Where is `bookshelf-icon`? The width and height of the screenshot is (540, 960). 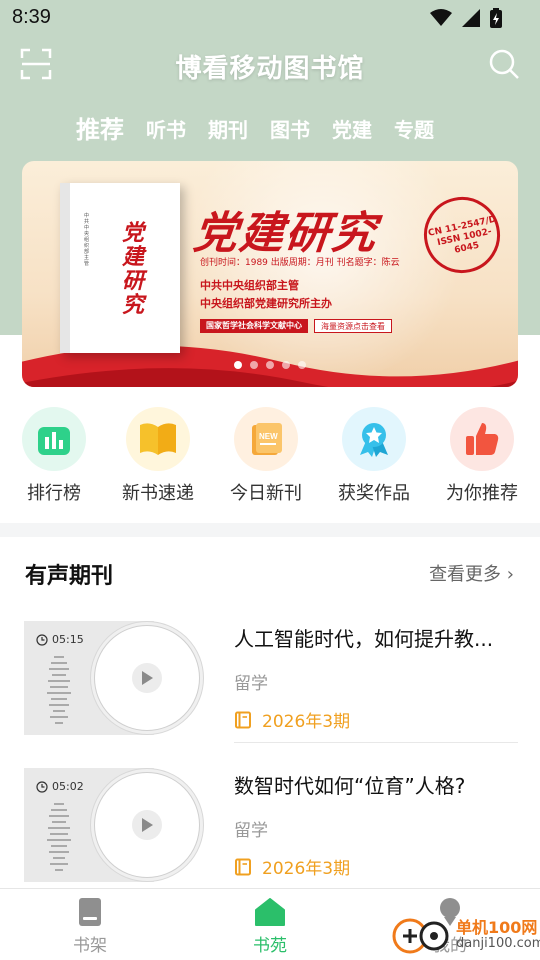
bookshelf-icon is located at coordinates (90, 912).